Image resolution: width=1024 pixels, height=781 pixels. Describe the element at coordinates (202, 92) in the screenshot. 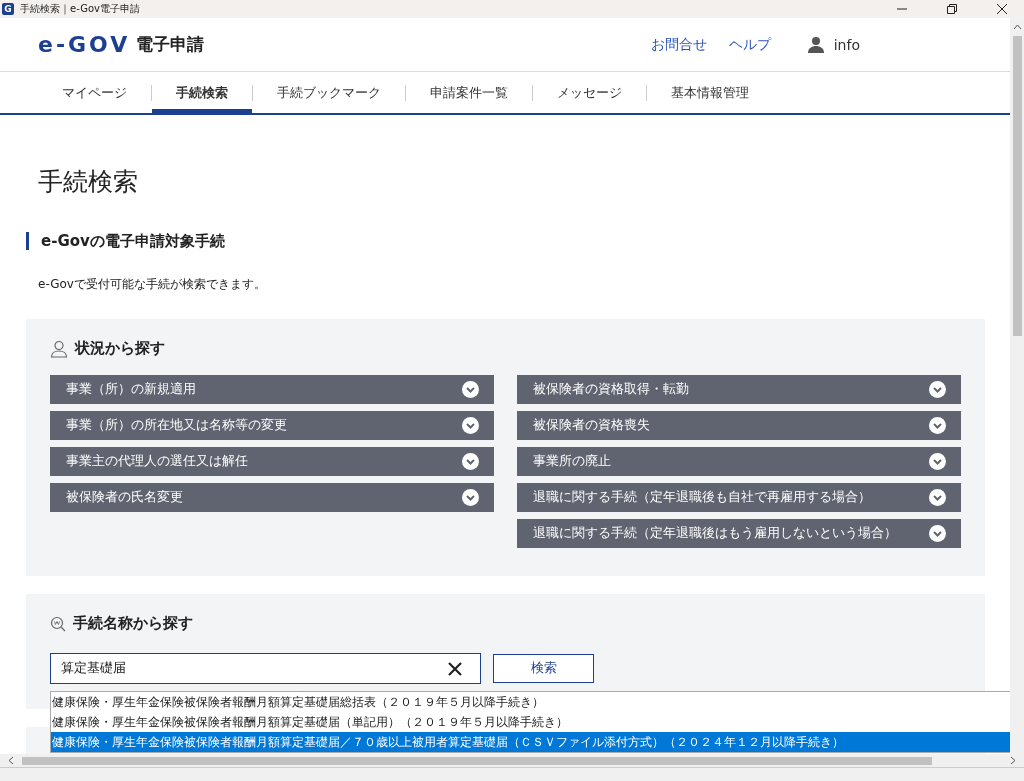

I see `nav-tab: 手続検索` at that location.